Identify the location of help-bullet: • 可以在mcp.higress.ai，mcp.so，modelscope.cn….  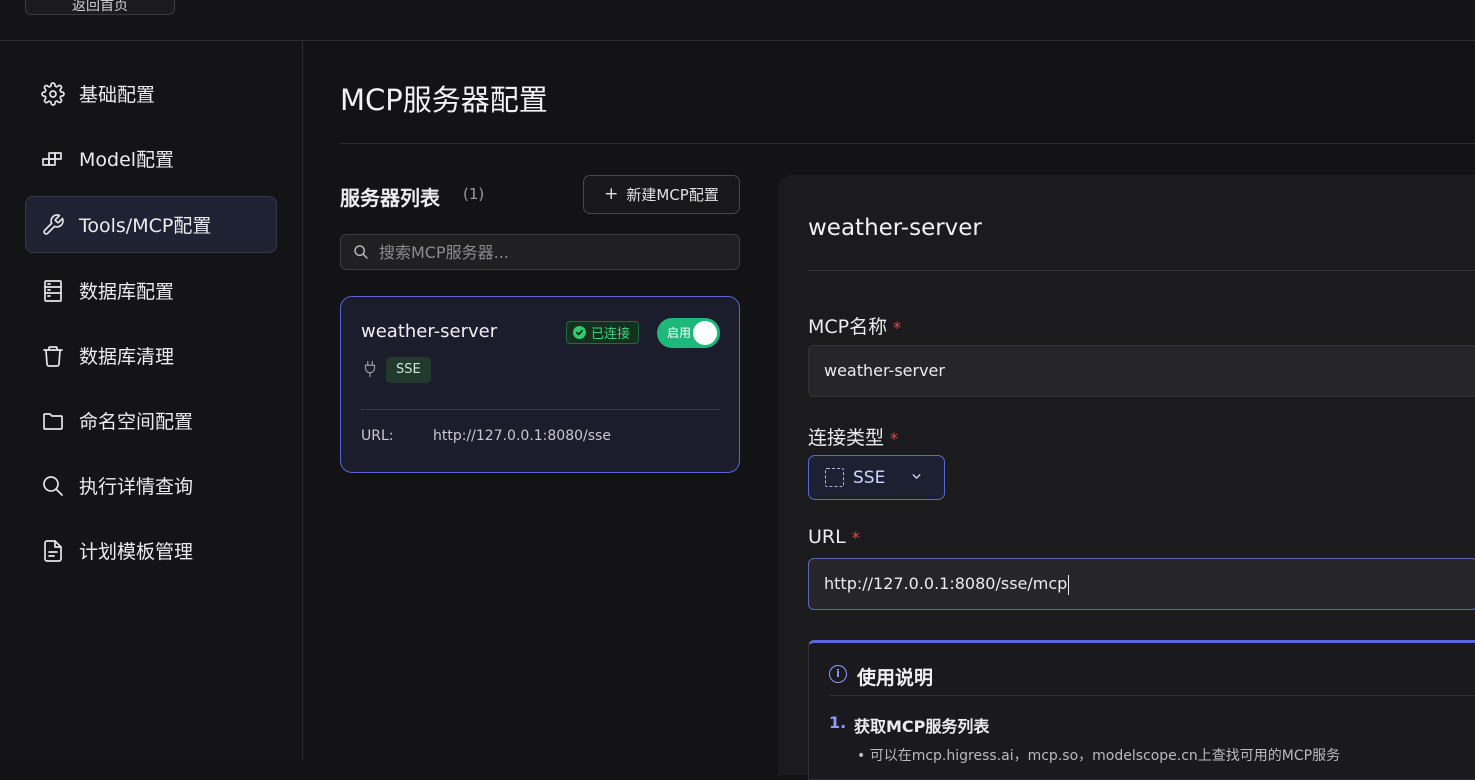
(1099, 756).